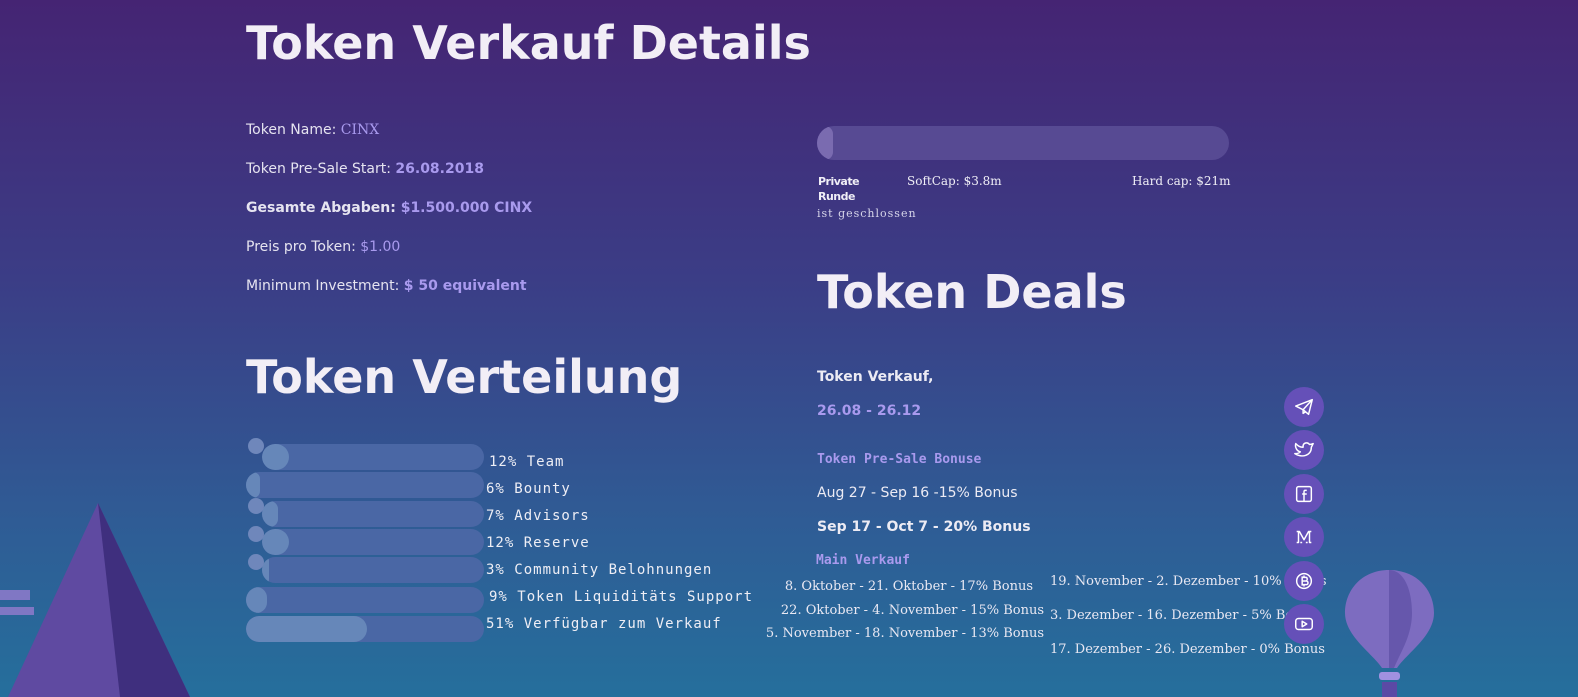 This screenshot has height=697, width=1578. What do you see at coordinates (1389, 633) in the screenshot?
I see `balloon-illustration` at bounding box center [1389, 633].